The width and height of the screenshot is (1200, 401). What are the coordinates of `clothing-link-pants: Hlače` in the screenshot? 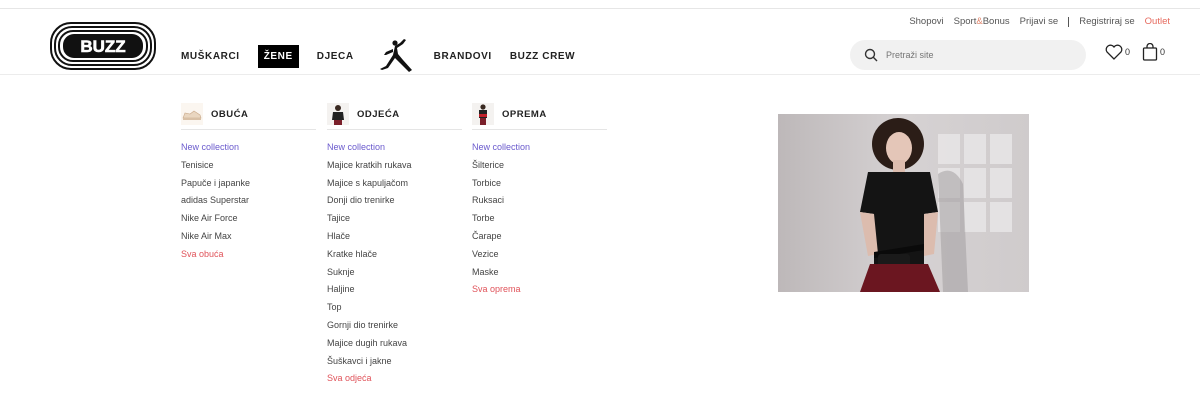 It's located at (394, 237).